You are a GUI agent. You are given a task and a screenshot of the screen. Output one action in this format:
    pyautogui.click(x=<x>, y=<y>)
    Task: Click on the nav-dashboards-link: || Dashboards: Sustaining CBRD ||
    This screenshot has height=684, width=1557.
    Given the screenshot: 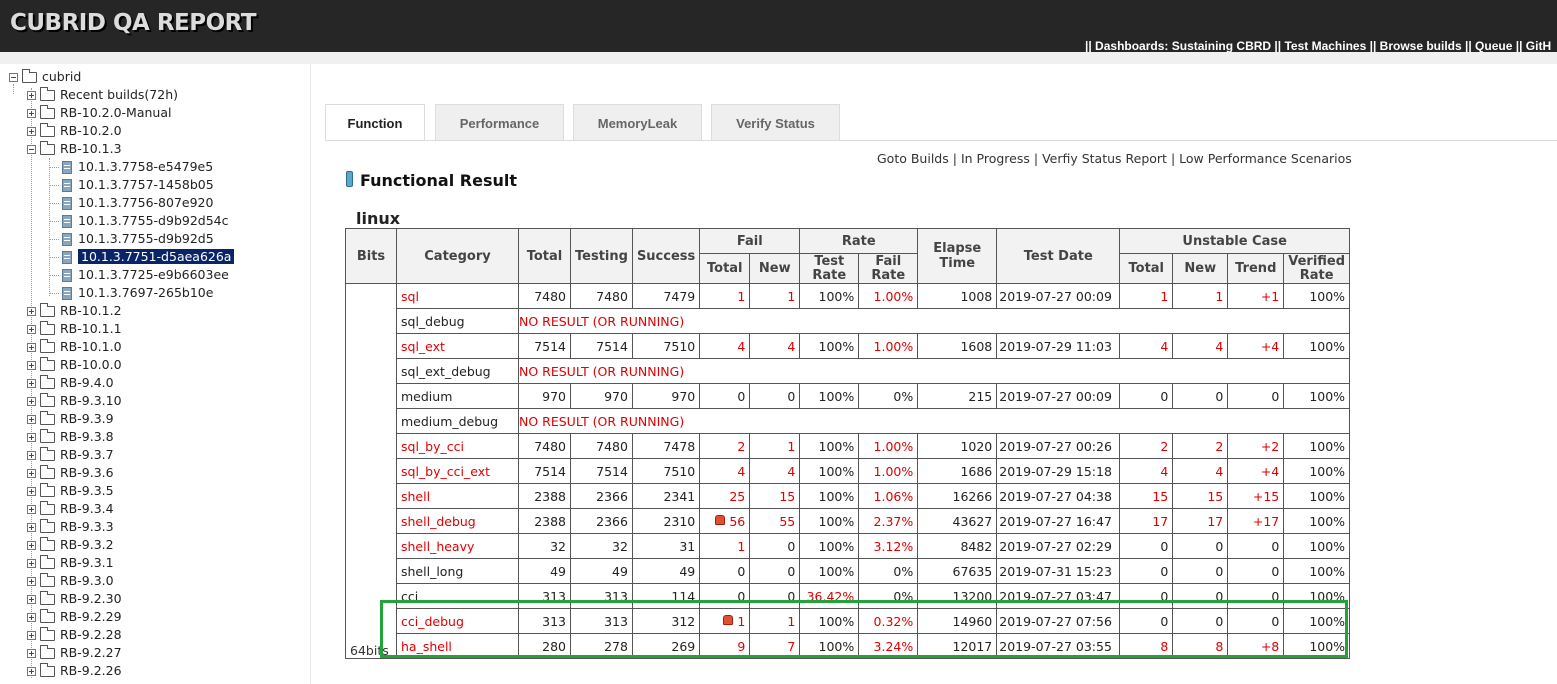 What is the action you would take?
    pyautogui.click(x=1183, y=46)
    